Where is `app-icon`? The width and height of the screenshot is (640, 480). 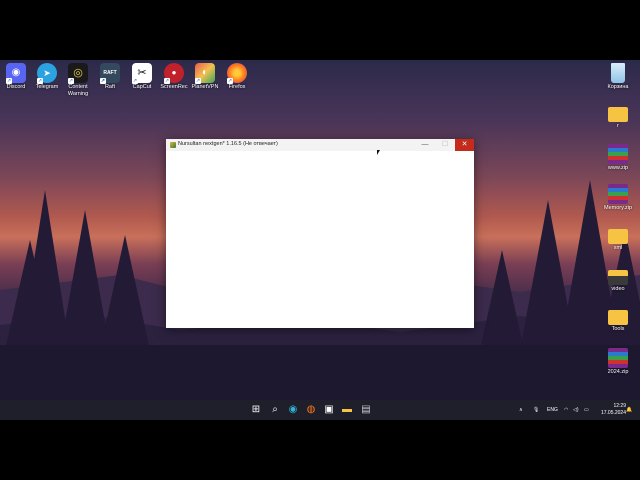
app-icon is located at coordinates (173, 145).